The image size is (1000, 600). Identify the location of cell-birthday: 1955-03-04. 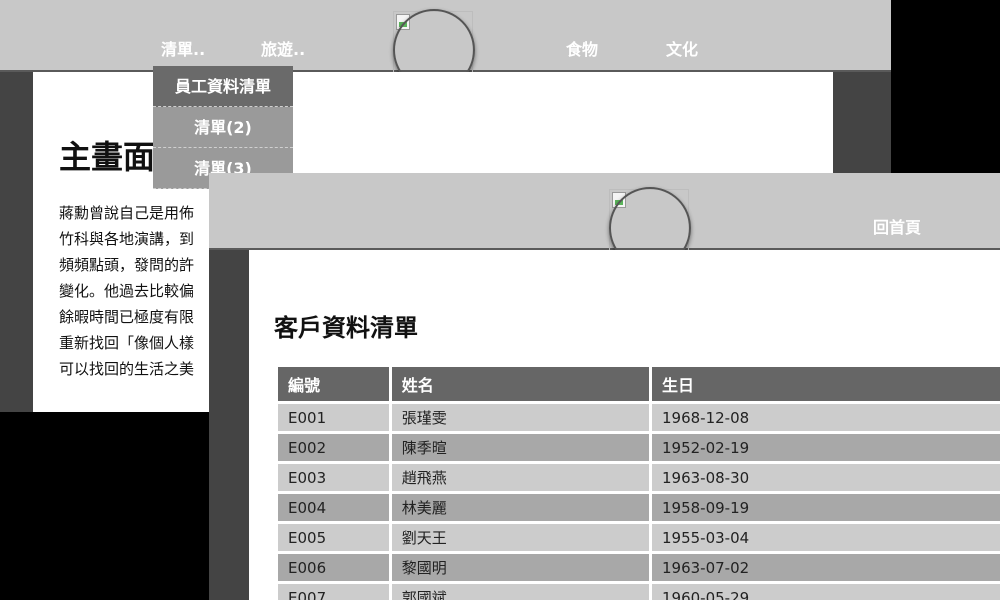
(826, 537).